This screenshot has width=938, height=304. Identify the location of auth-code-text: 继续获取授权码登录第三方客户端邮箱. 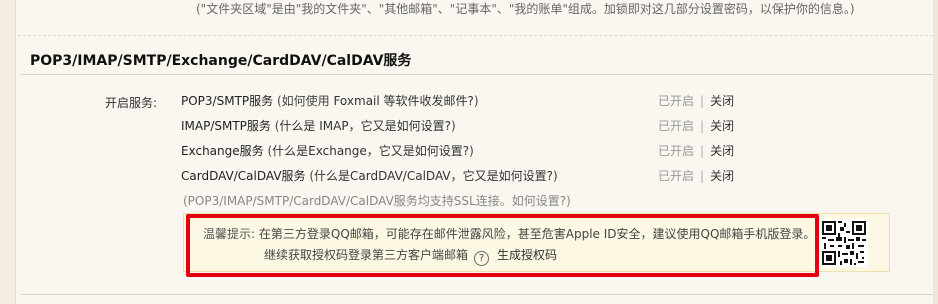
(366, 255).